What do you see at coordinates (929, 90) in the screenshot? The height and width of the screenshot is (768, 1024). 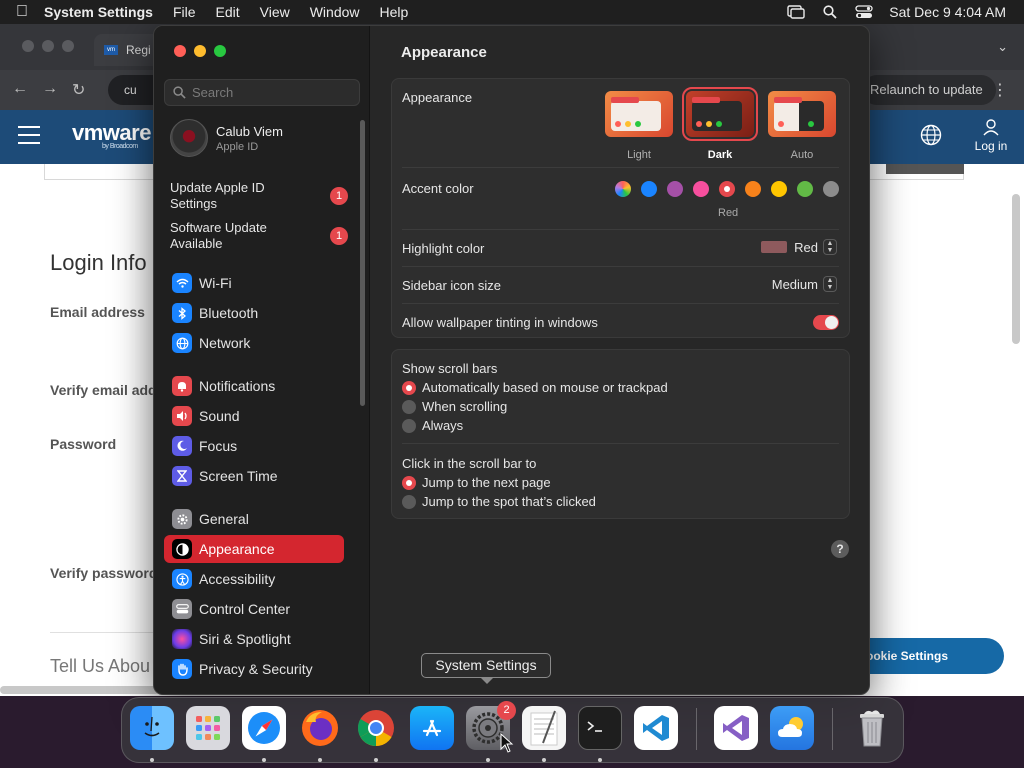 I see `relaunch-to-update-button: Relaunch to update` at bounding box center [929, 90].